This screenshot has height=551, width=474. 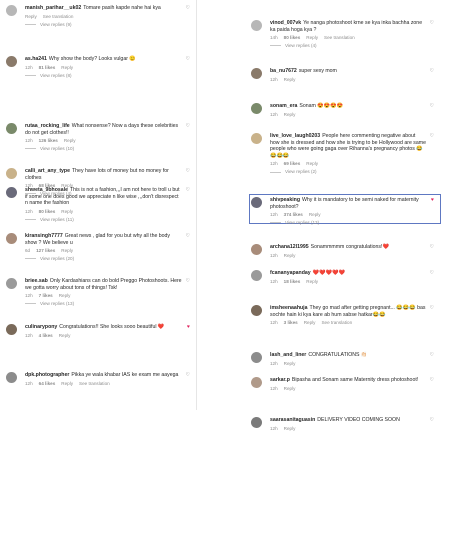 I want to click on comment-username: briee.sab, so click(x=36, y=281).